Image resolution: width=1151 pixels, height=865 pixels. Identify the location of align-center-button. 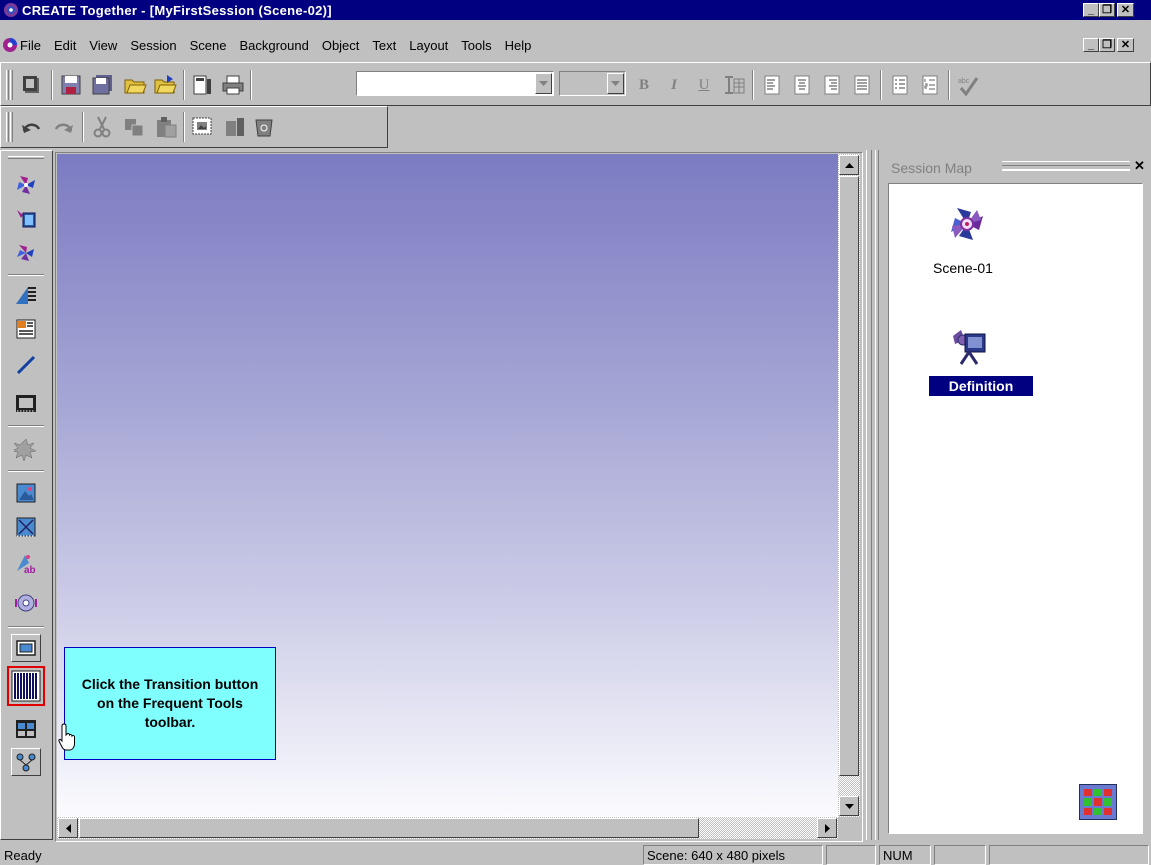
(802, 85).